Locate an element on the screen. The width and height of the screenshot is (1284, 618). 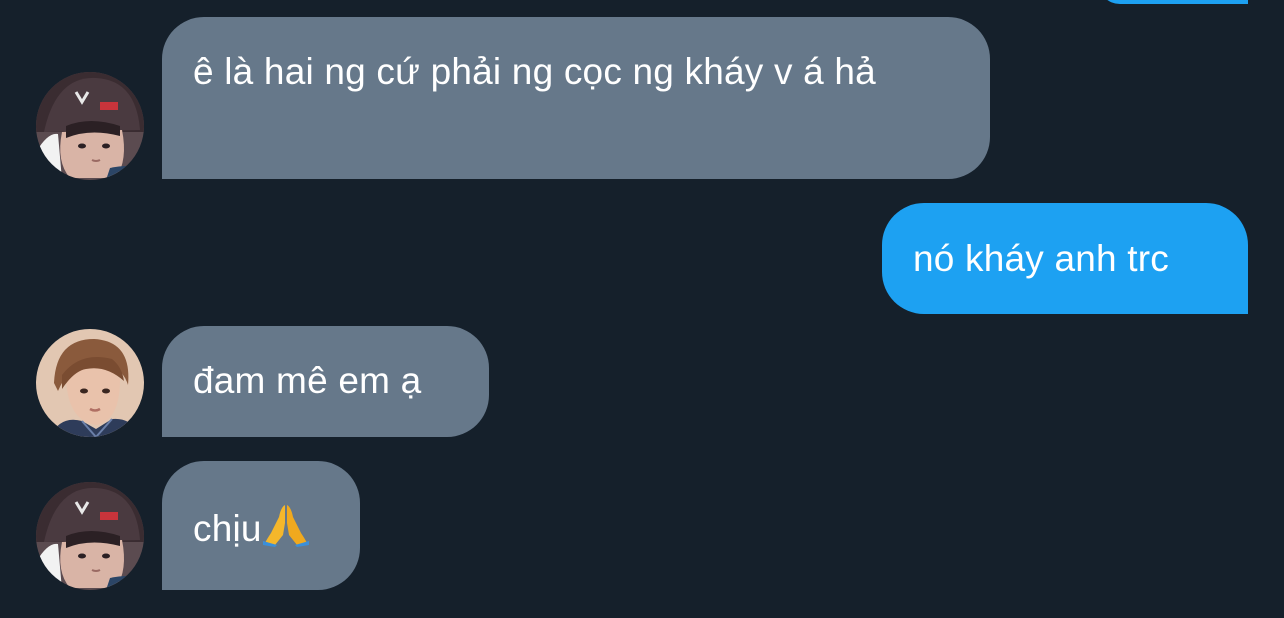
avatar-brown-hair-user-icon is located at coordinates (90, 383).